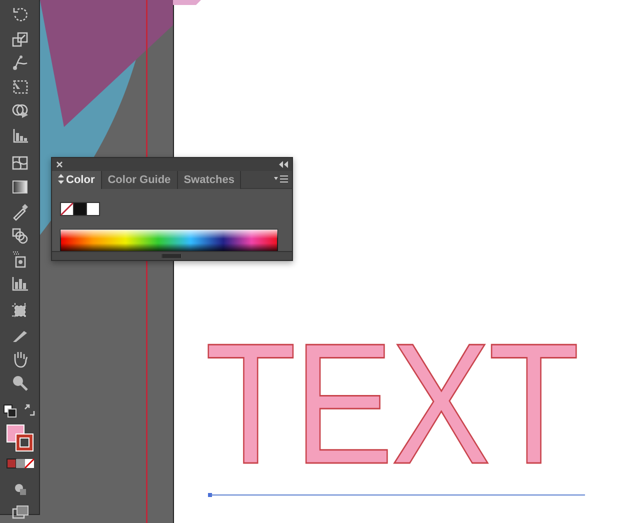 Image resolution: width=618 pixels, height=523 pixels. I want to click on options-toggle-icon, so click(61, 179).